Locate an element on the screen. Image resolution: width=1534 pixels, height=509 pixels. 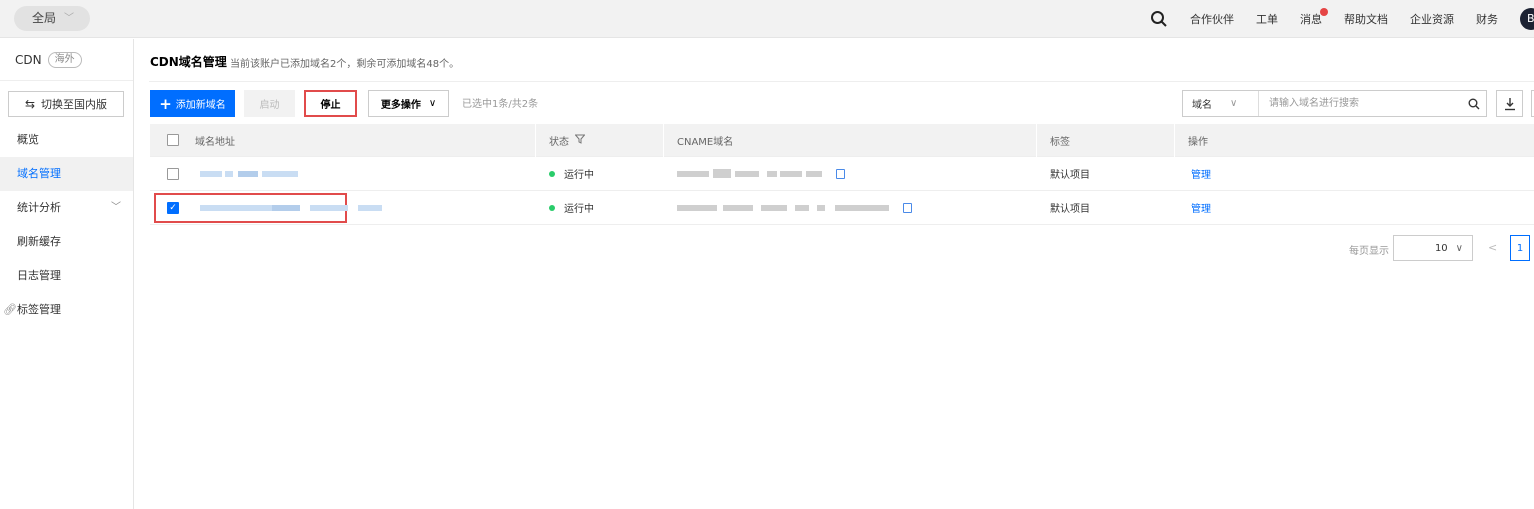
more-actions-button: 更多操作 ∨ is located at coordinates (408, 103).